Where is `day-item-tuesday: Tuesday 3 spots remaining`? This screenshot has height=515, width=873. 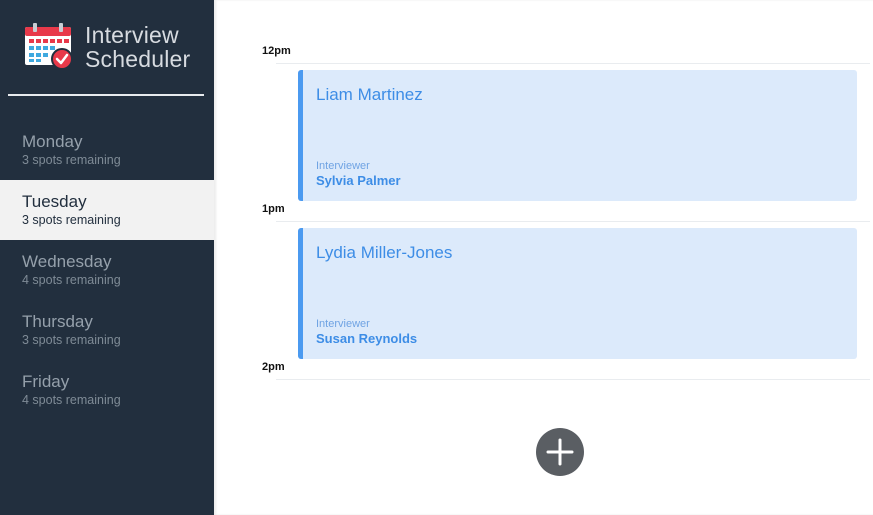 day-item-tuesday: Tuesday 3 spots remaining is located at coordinates (107, 210).